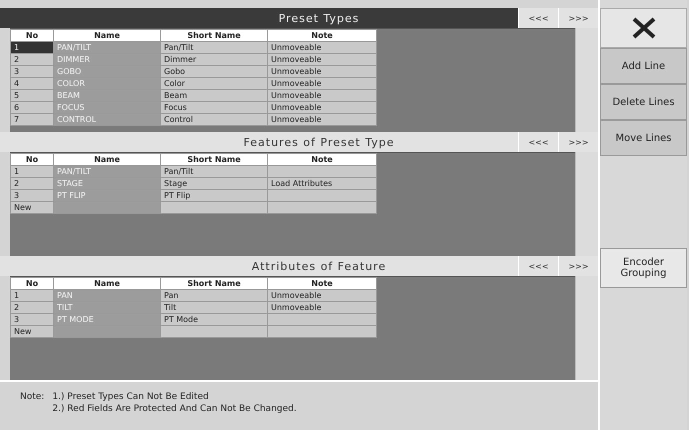  I want to click on table-cell: PT Flip, so click(214, 196).